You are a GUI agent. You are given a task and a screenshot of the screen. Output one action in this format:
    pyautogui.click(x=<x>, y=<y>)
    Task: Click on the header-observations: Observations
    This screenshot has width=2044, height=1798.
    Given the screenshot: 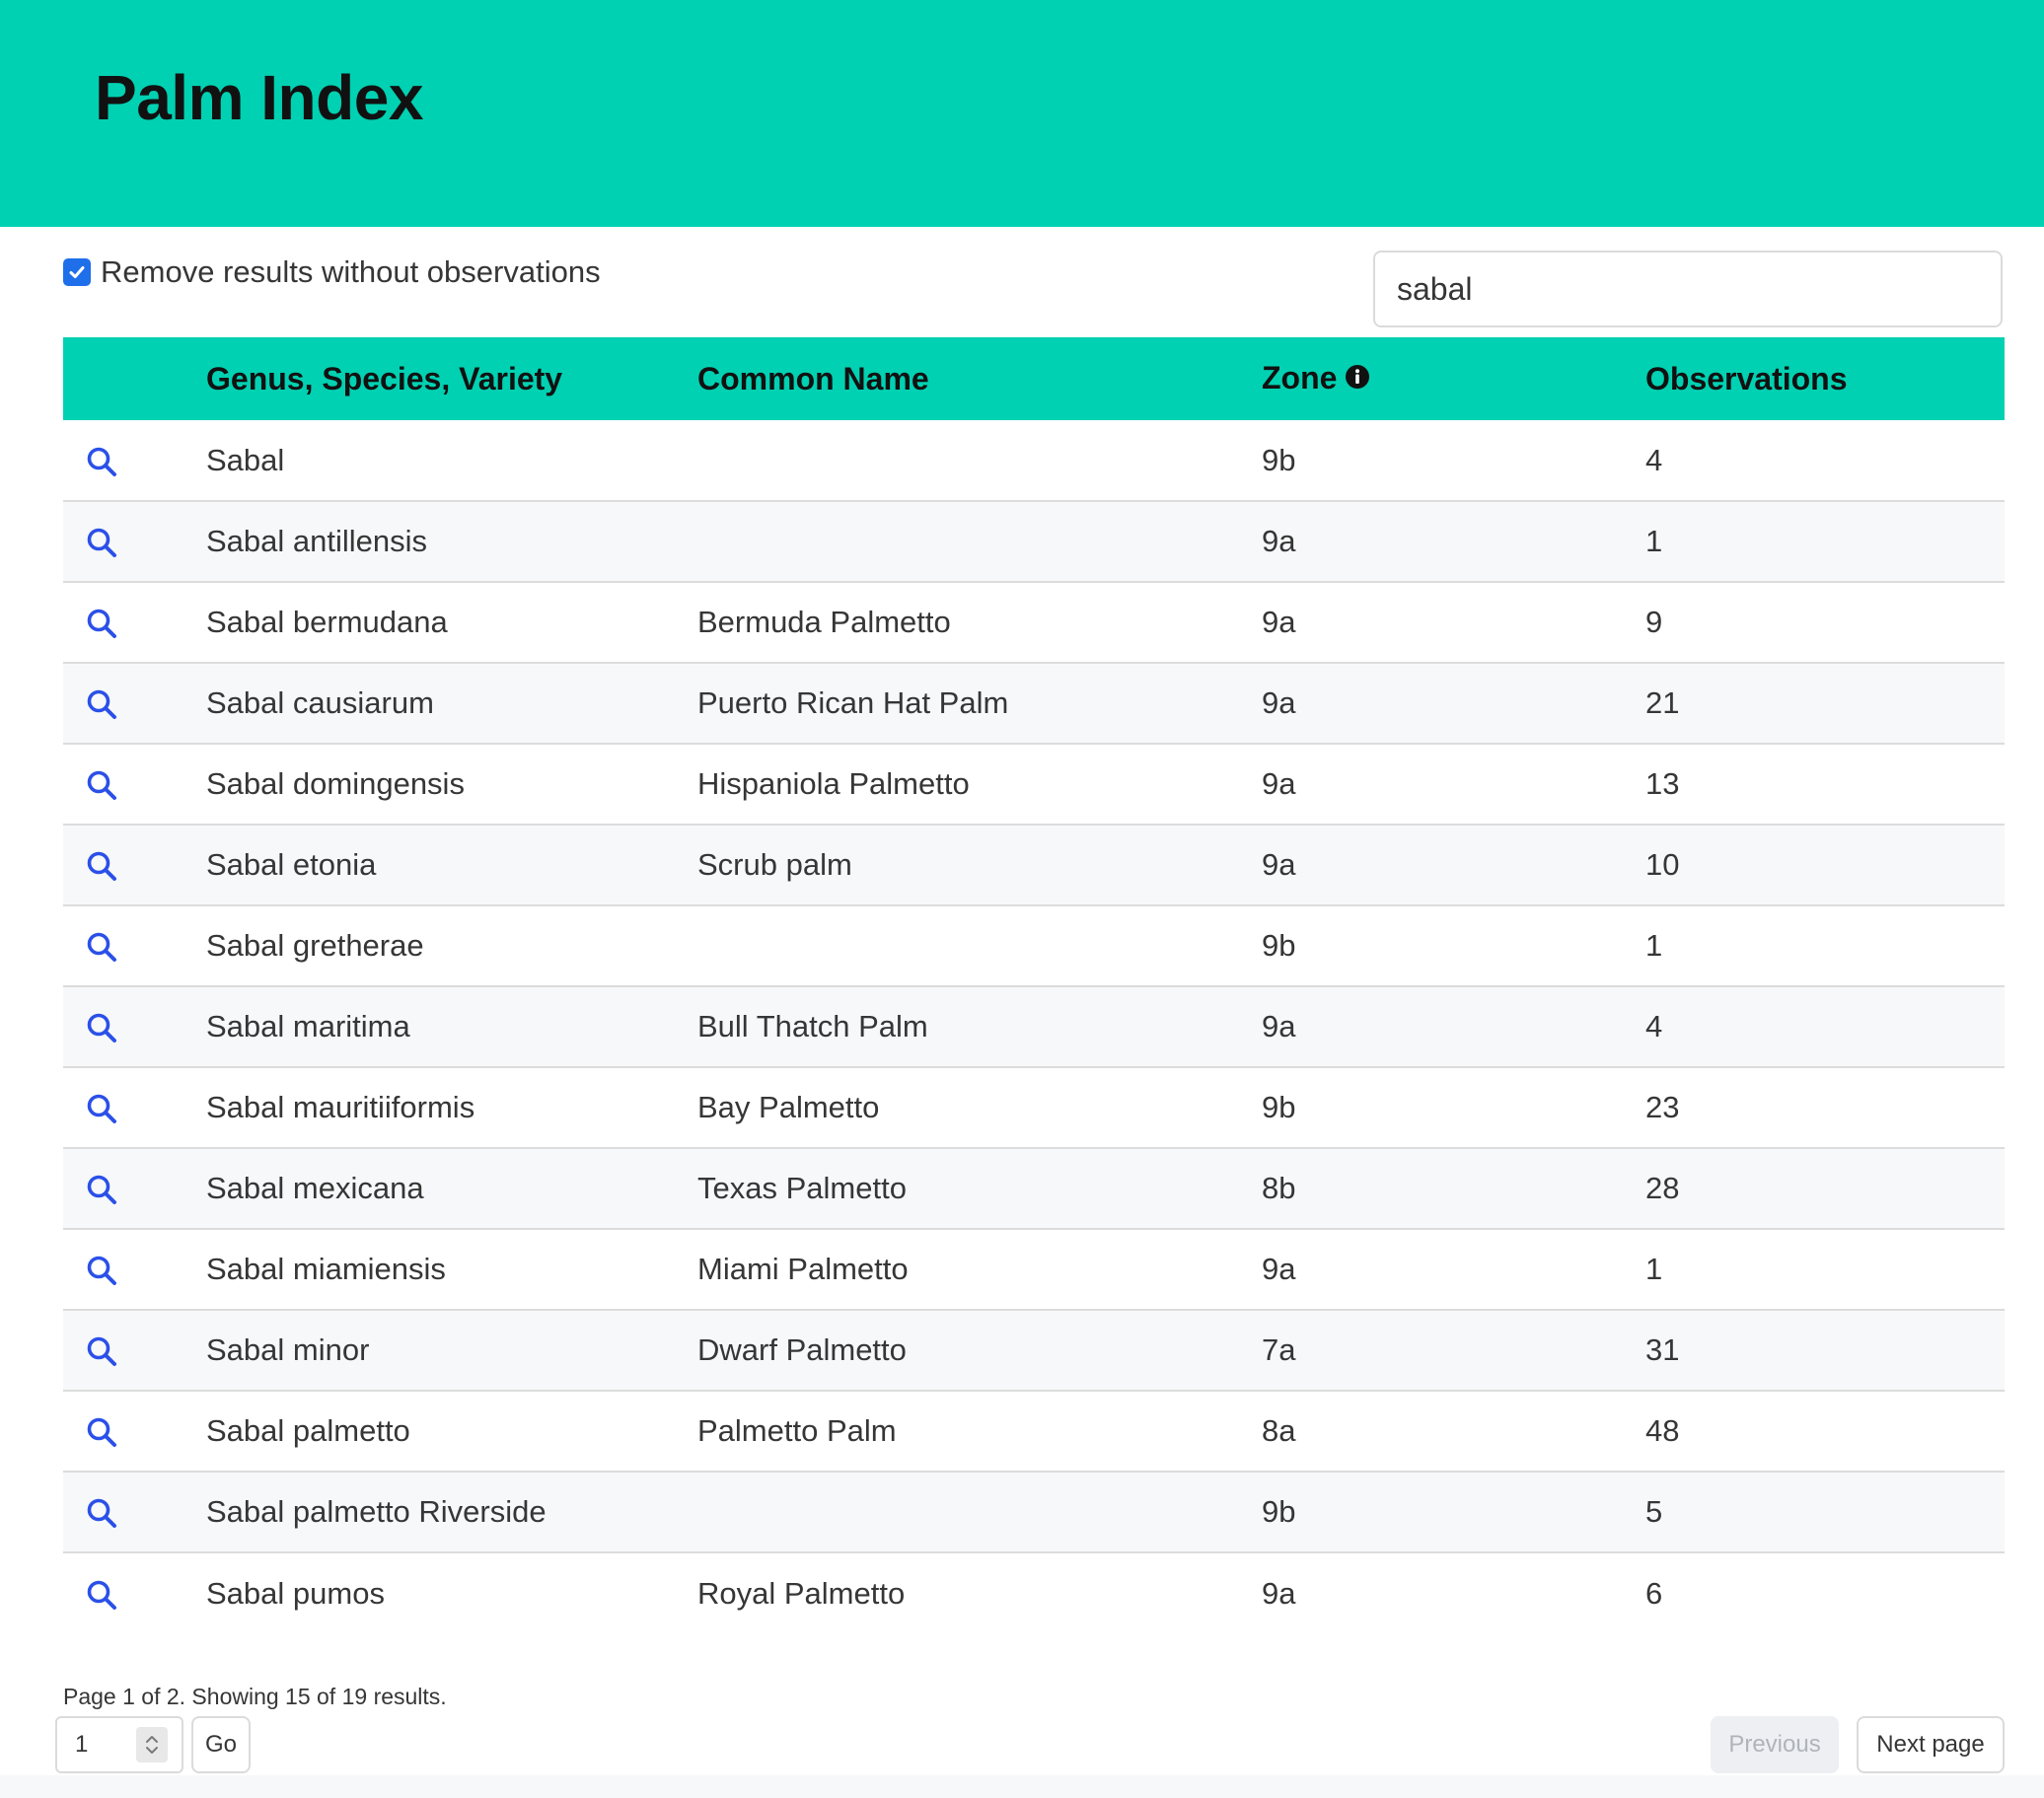 What is the action you would take?
    pyautogui.click(x=1825, y=379)
    